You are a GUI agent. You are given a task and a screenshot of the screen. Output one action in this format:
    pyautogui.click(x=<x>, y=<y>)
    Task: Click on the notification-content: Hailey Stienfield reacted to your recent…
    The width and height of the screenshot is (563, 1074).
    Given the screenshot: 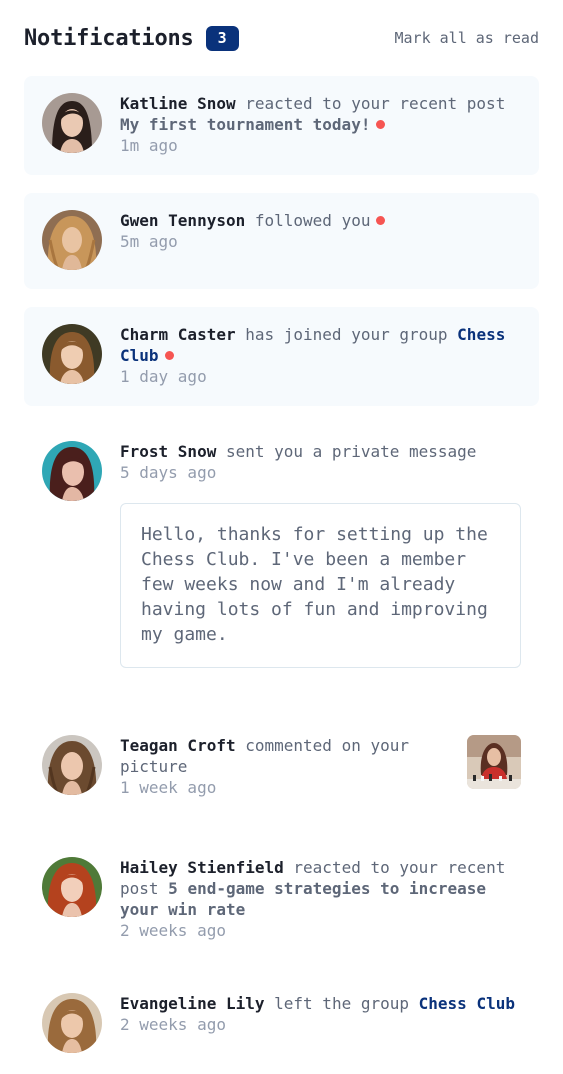 What is the action you would take?
    pyautogui.click(x=320, y=899)
    